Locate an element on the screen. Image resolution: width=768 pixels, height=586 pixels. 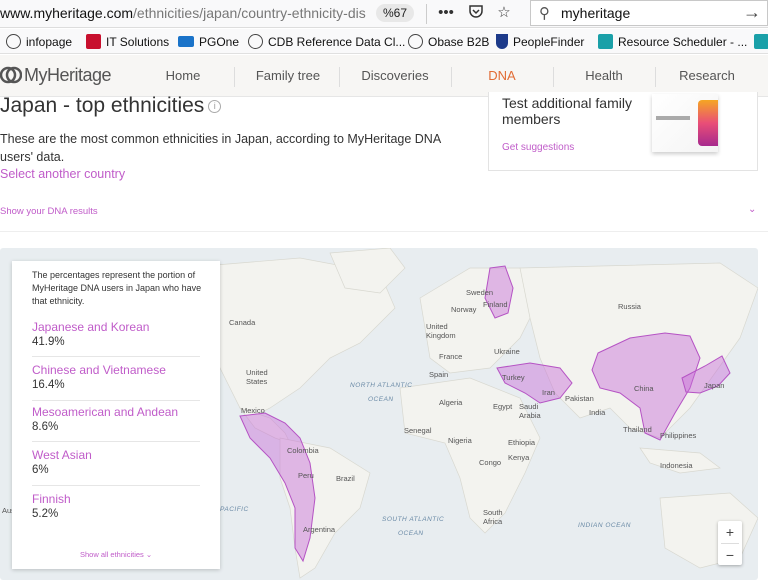
ethnicity-row-finnish: Finnish 5.2% is located at coordinates (116, 510).